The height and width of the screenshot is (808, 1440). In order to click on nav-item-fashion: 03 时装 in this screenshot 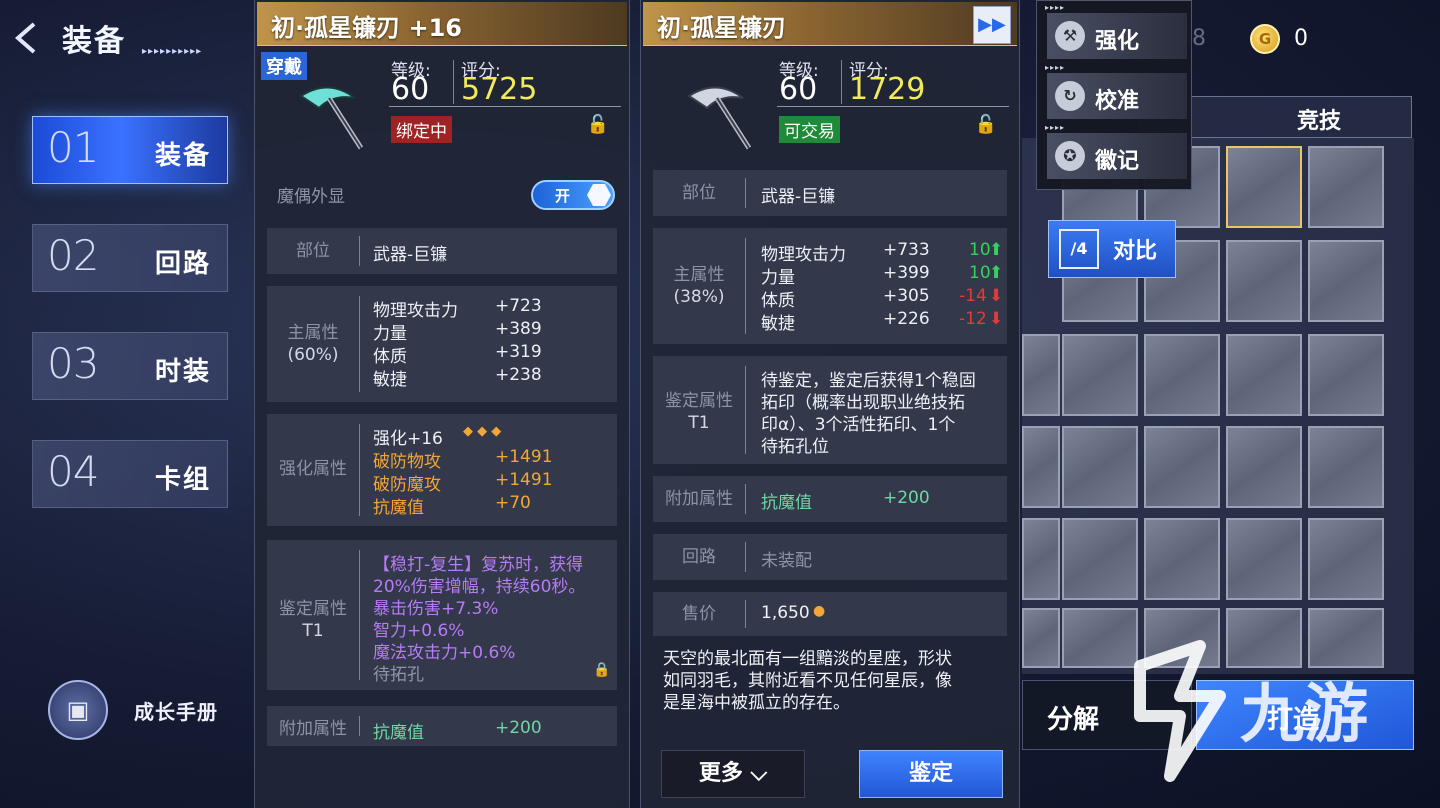, I will do `click(130, 366)`.